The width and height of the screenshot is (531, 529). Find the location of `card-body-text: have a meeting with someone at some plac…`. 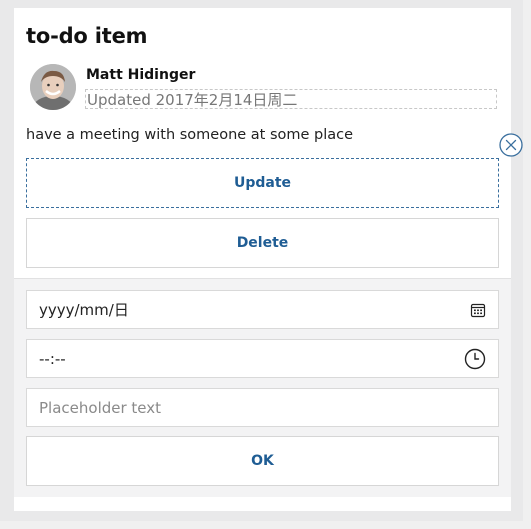

card-body-text: have a meeting with someone at some plac… is located at coordinates (190, 135).